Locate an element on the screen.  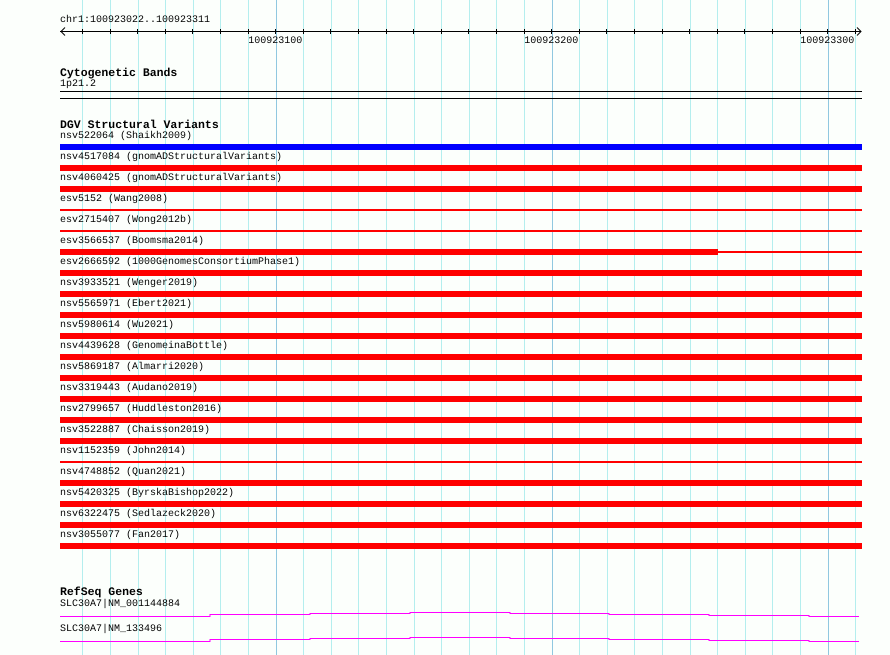
variant-label: nsv5869187 (Almarri2020) is located at coordinates (132, 368).